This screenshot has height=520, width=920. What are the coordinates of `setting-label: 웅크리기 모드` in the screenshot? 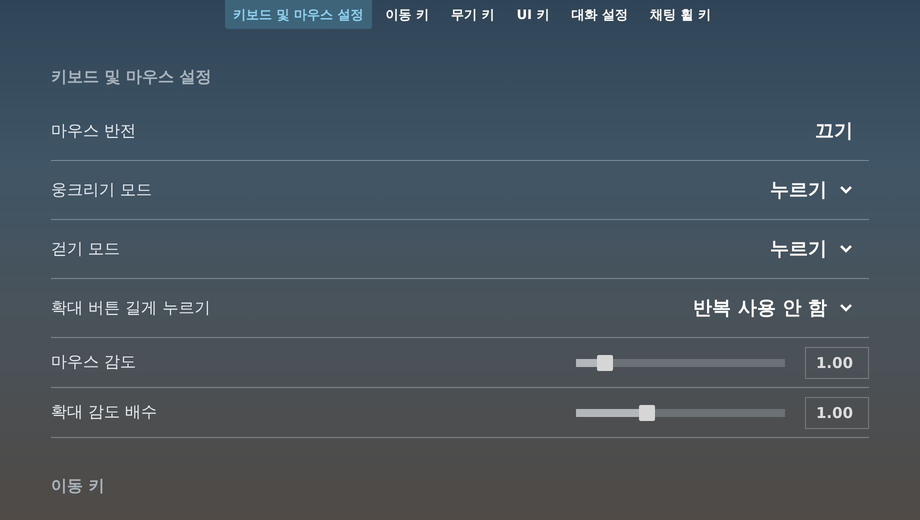 It's located at (101, 190).